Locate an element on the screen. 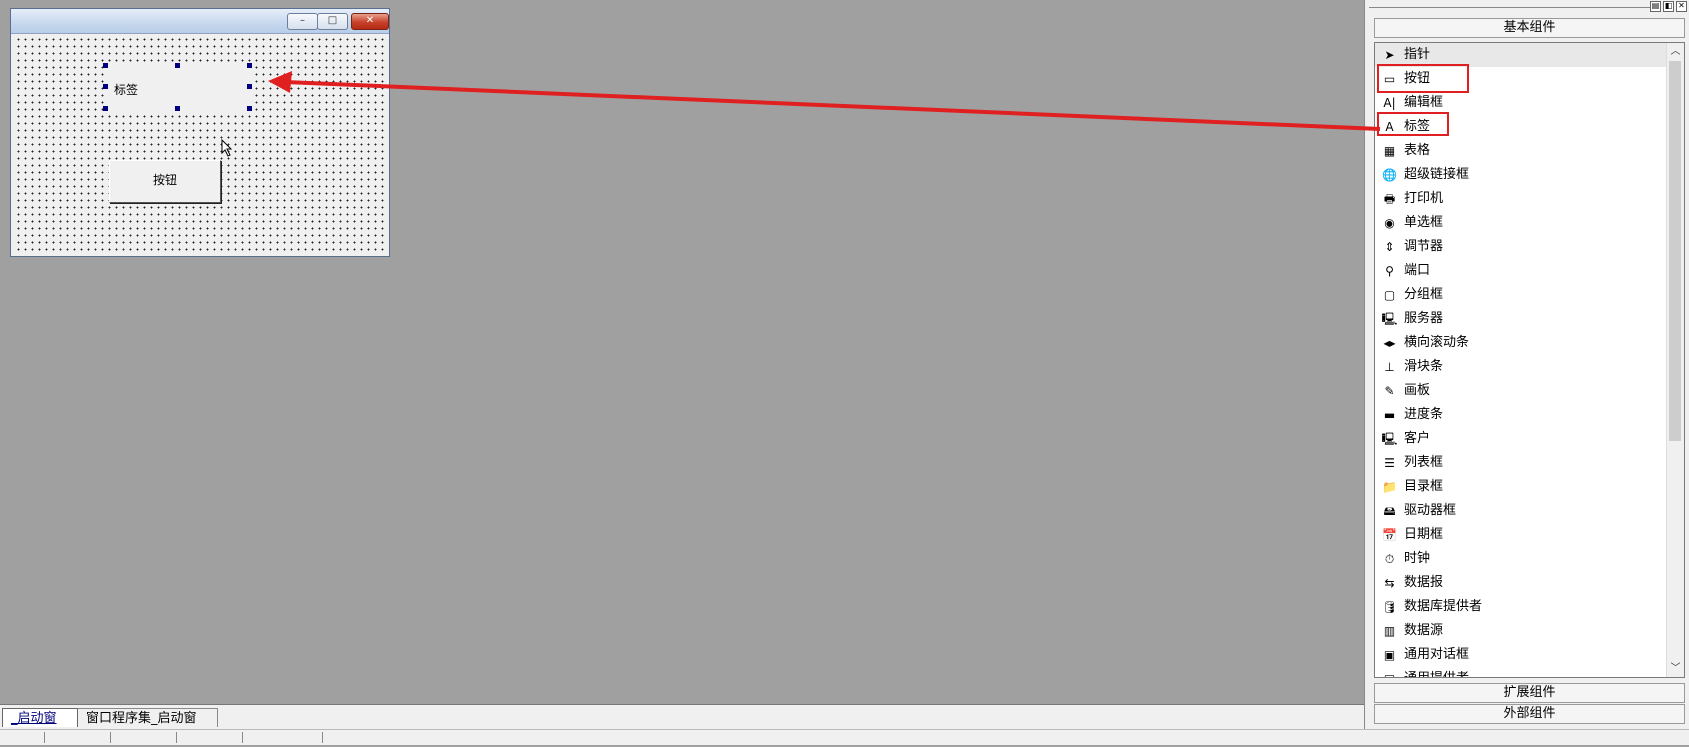 Image resolution: width=1689 pixels, height=747 pixels. common-dialog-icon: ▣ is located at coordinates (1389, 655).